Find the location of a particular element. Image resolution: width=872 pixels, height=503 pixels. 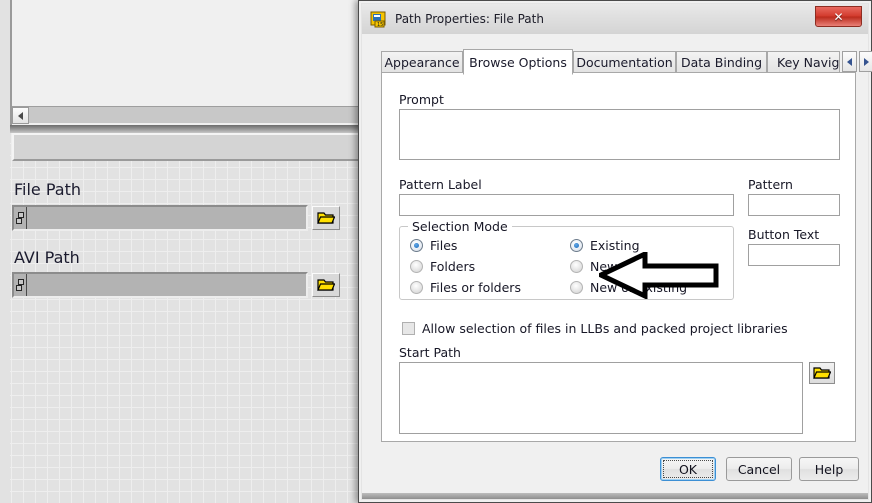

avi-path-control is located at coordinates (160, 285).